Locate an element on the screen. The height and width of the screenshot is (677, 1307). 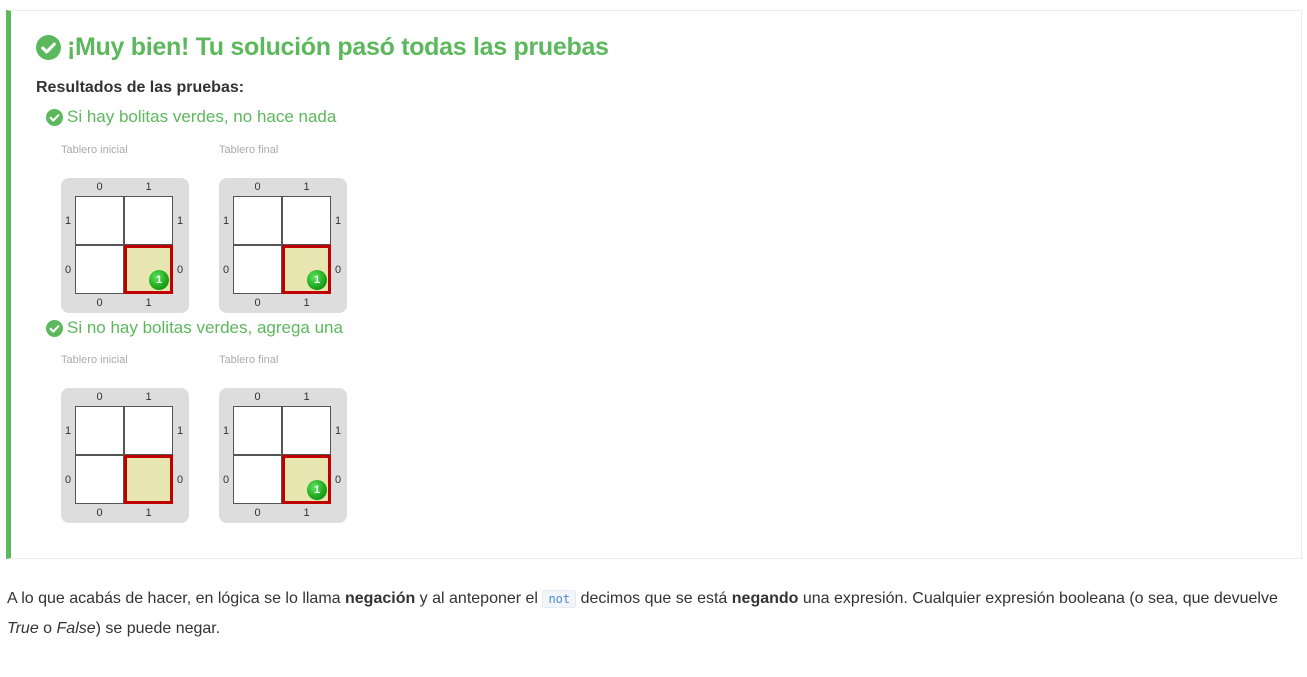
board-cell-head is located at coordinates (148, 479).